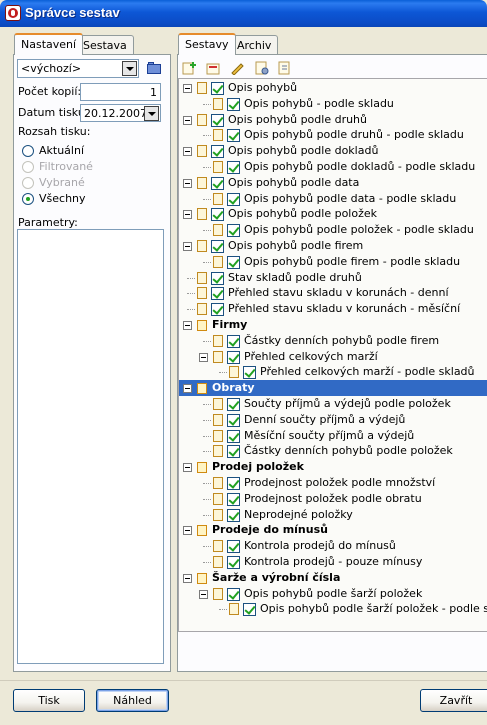 This screenshot has width=487, height=725. Describe the element at coordinates (254, 45) in the screenshot. I see `tab-archiv: Archiv` at that location.